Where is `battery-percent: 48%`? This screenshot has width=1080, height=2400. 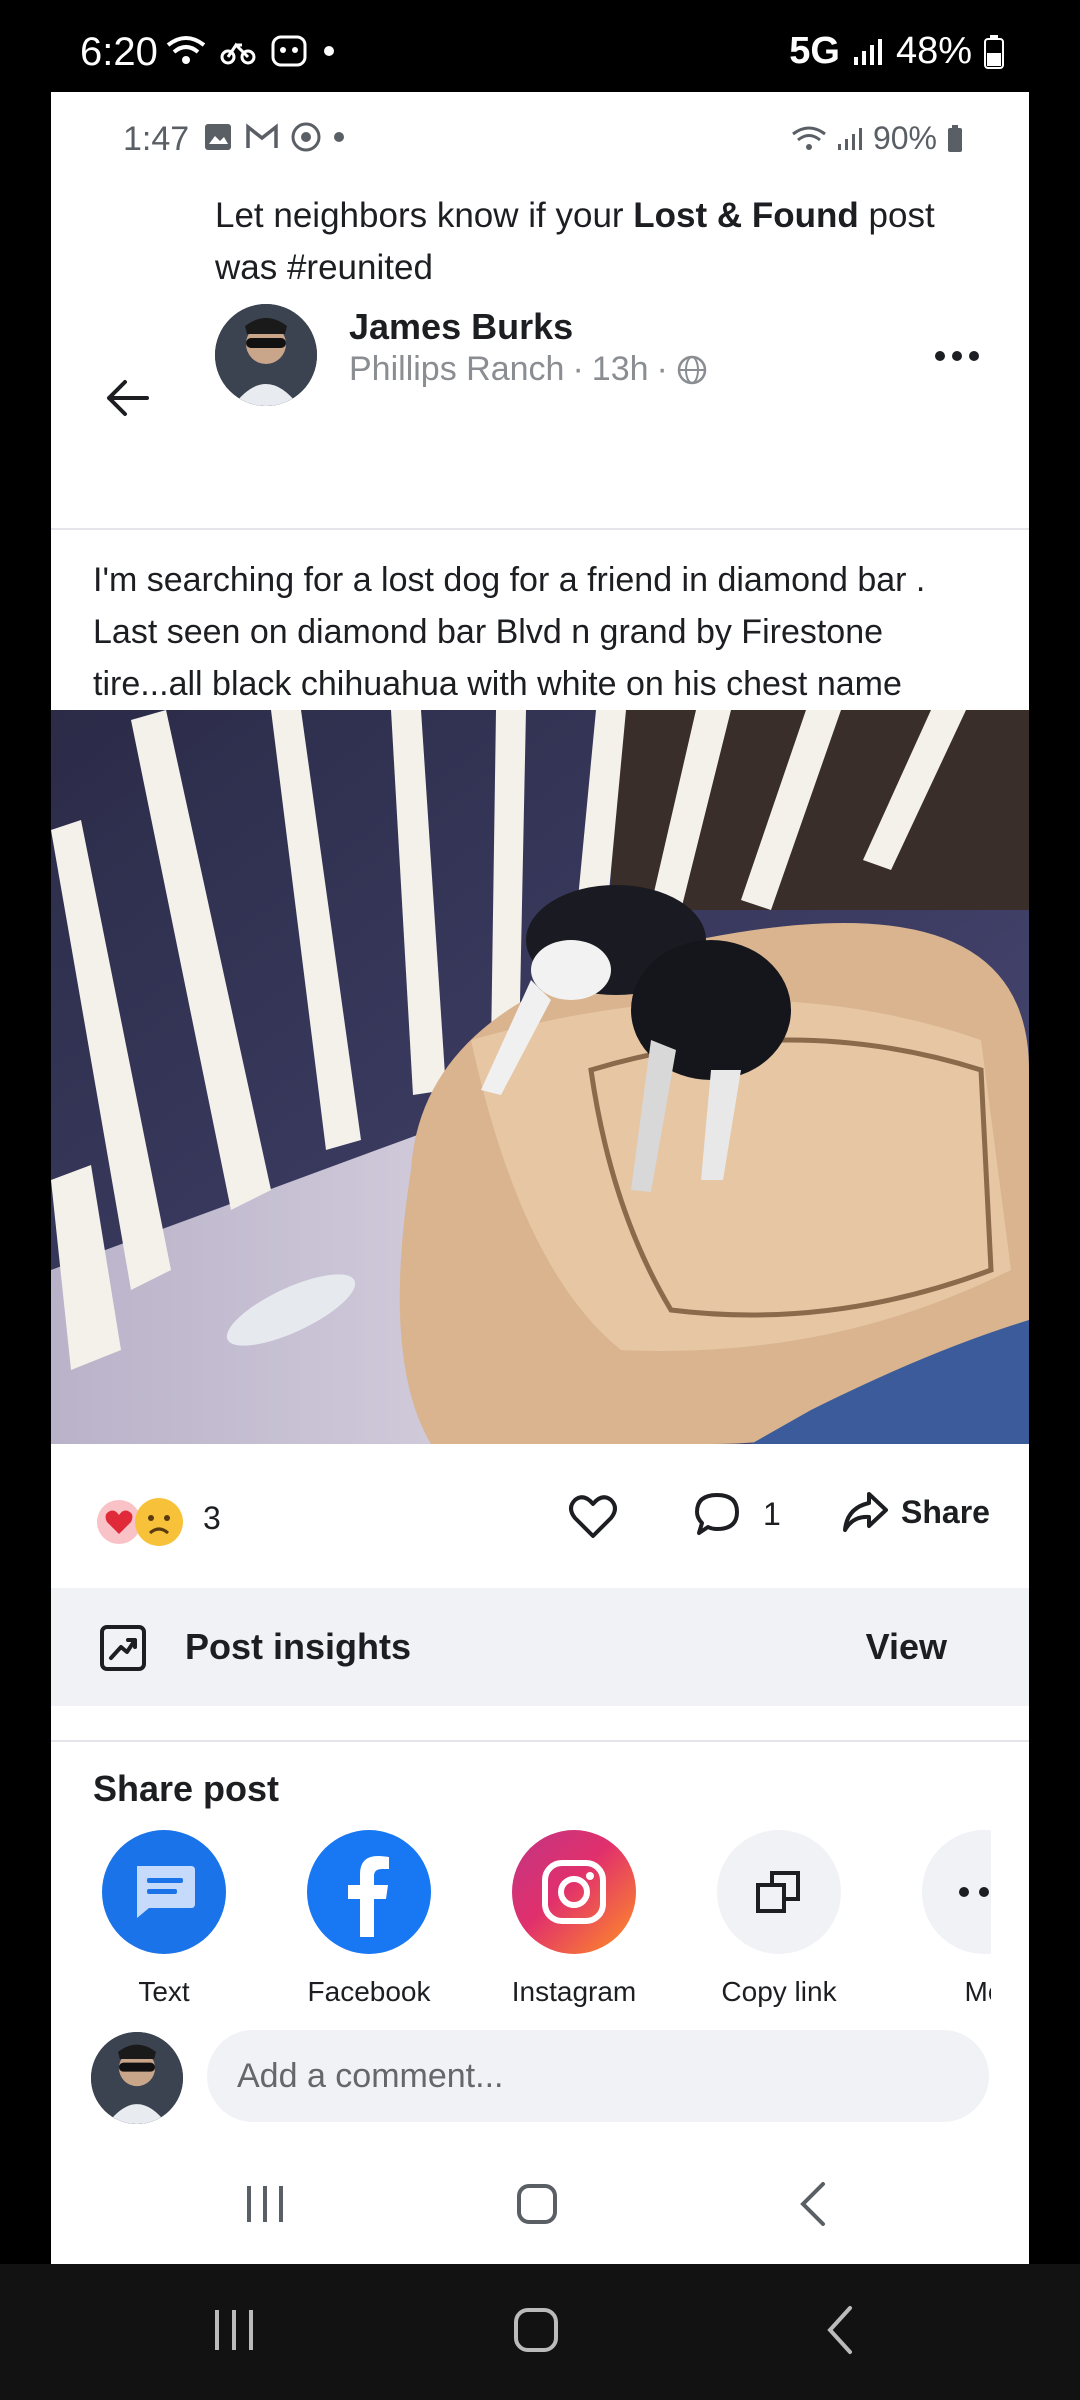 battery-percent: 48% is located at coordinates (933, 51).